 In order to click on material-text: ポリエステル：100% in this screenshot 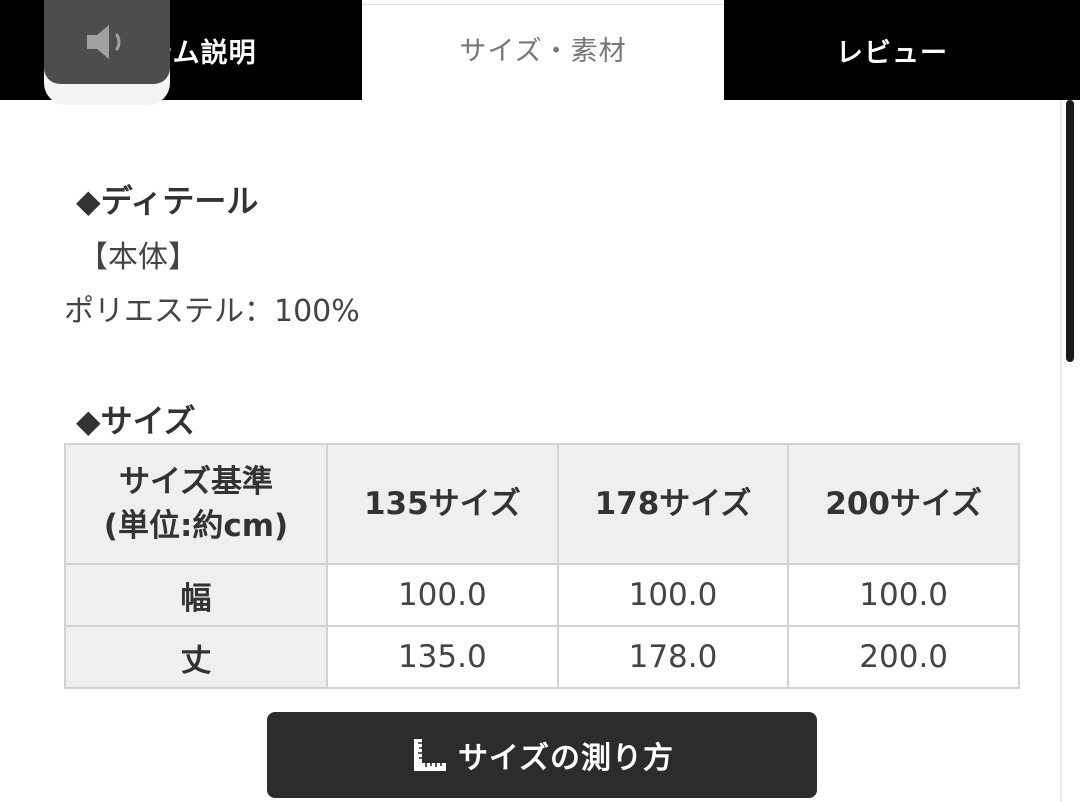, I will do `click(212, 311)`.